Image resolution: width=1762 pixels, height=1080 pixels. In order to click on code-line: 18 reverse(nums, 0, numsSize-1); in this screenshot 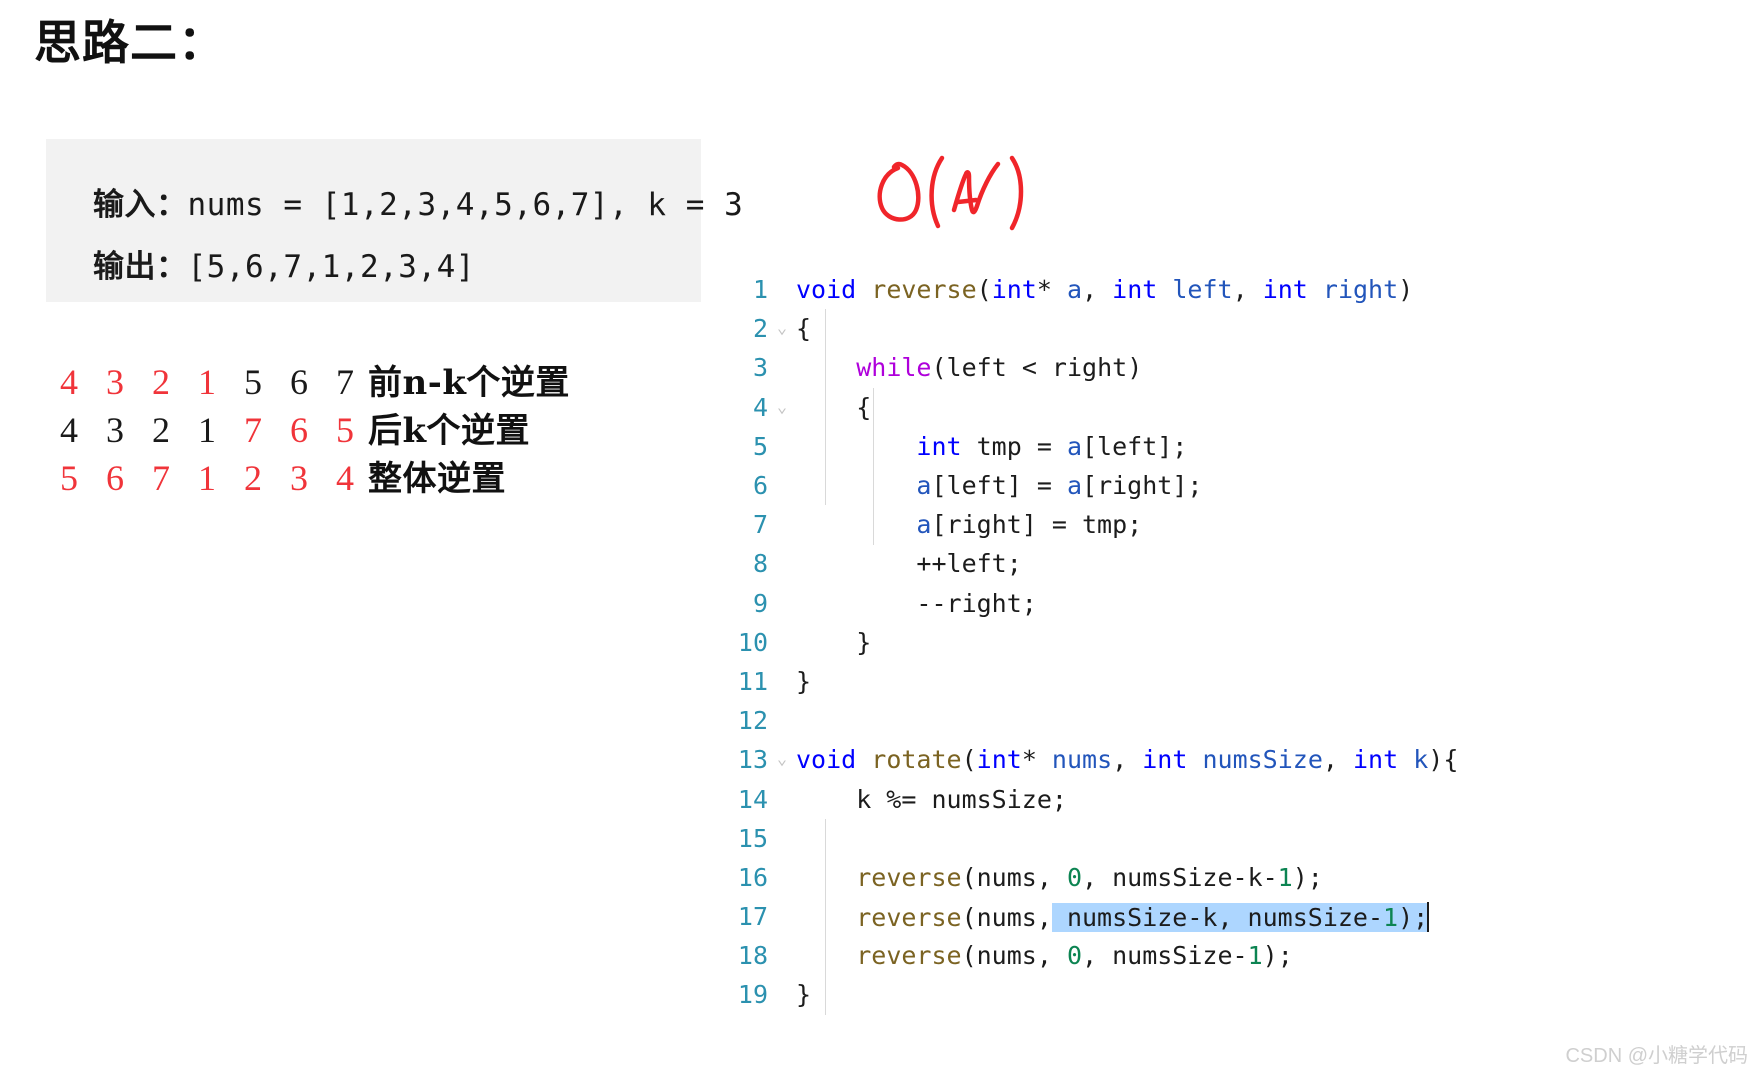, I will do `click(1236, 955)`.